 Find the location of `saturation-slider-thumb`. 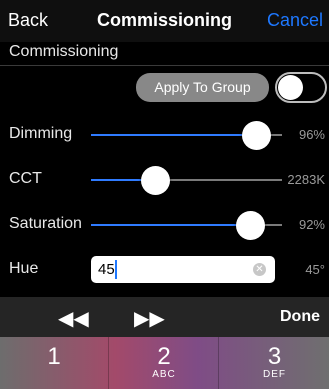

saturation-slider-thumb is located at coordinates (250, 225).